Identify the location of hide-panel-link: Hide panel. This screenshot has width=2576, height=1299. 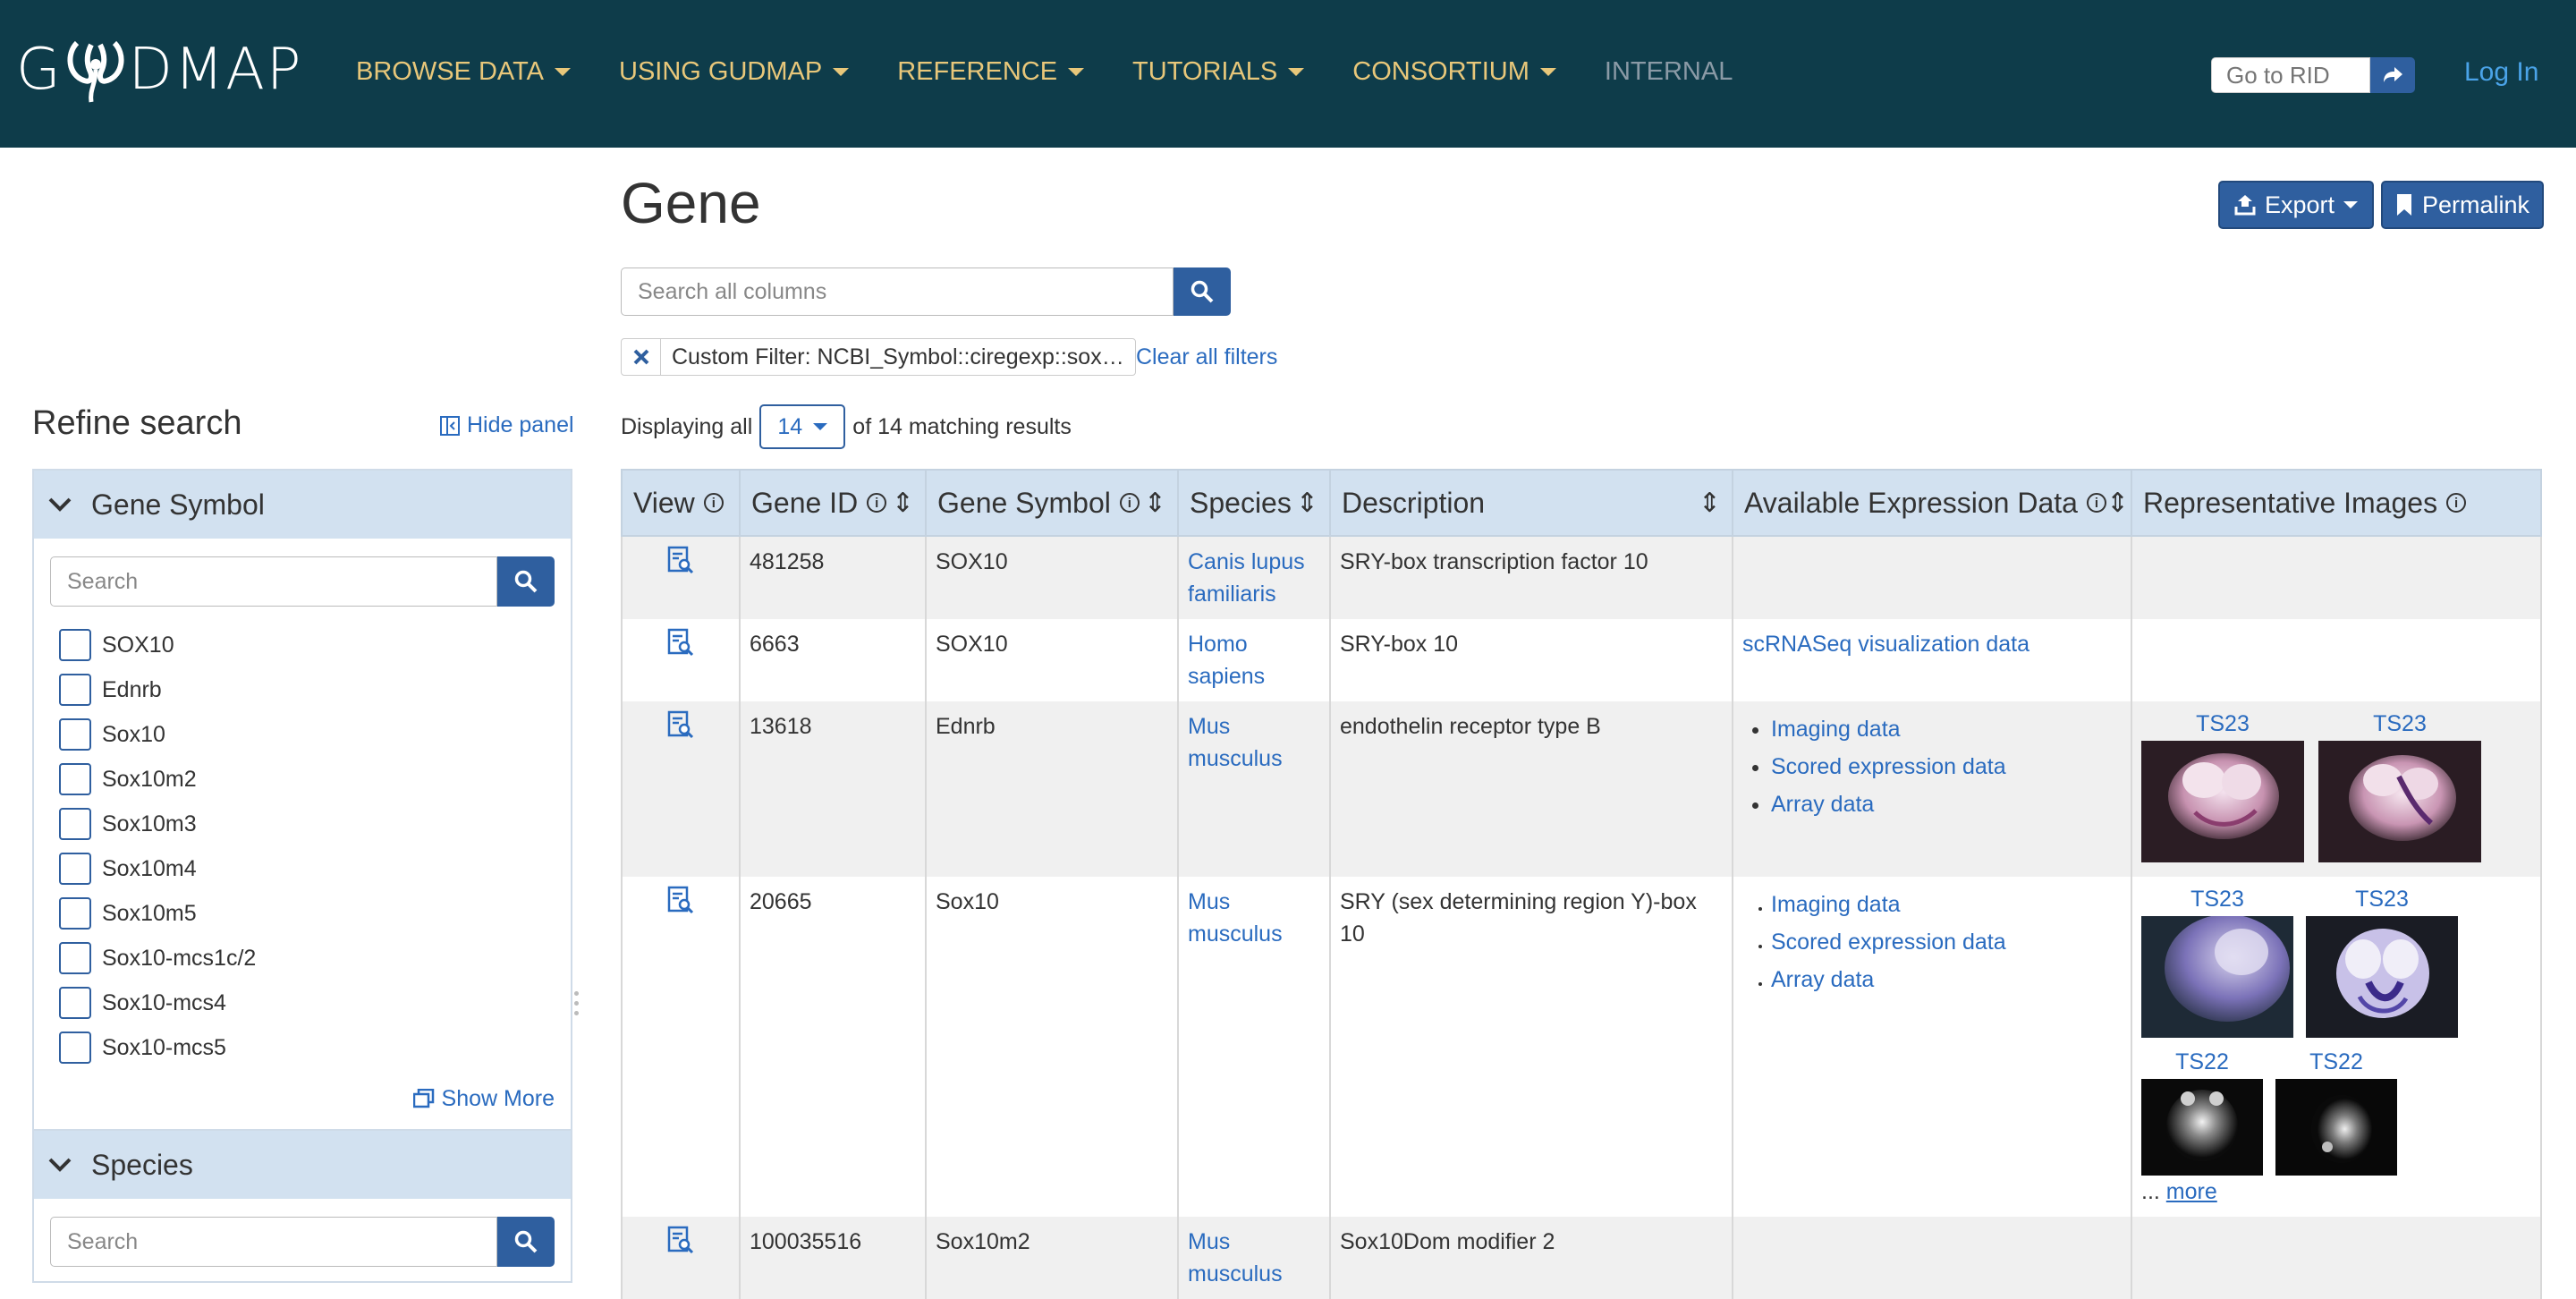
(507, 425).